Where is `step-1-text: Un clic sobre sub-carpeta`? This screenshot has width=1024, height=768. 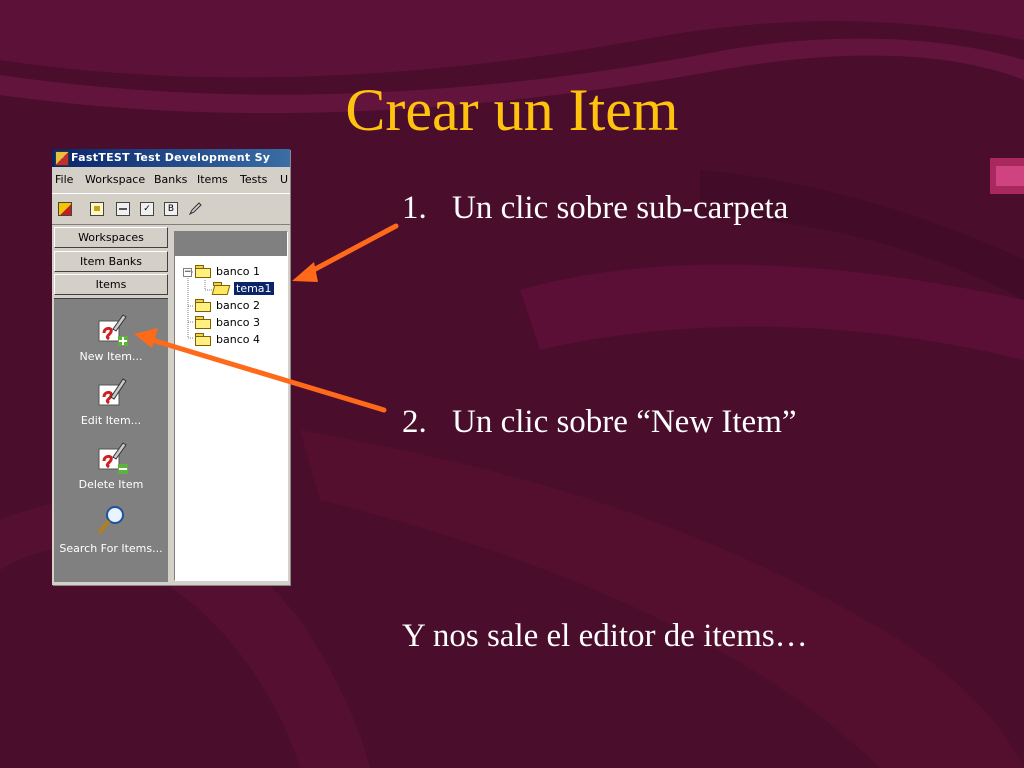
step-1-text: Un clic sobre sub-carpeta is located at coordinates (620, 208).